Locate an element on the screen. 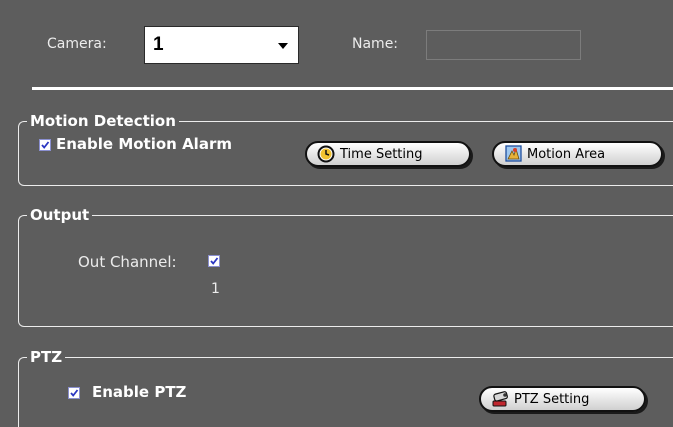 This screenshot has height=427, width=673. time-setting-button: Time Setting is located at coordinates (388, 154).